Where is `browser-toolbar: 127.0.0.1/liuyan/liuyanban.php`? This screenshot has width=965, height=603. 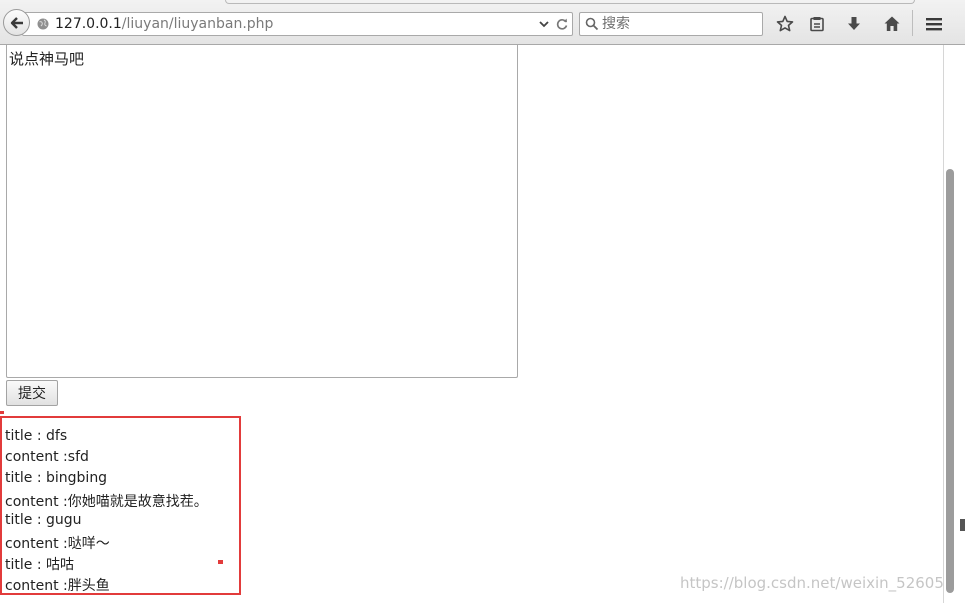 browser-toolbar: 127.0.0.1/liuyan/liuyanban.php is located at coordinates (482, 22).